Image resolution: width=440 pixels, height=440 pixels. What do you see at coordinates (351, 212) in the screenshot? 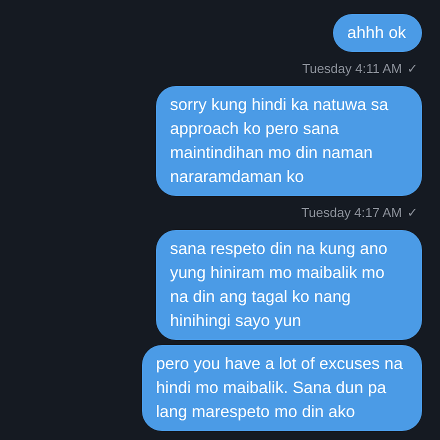
I see `timestamp: Tuesday 4:17 AM` at bounding box center [351, 212].